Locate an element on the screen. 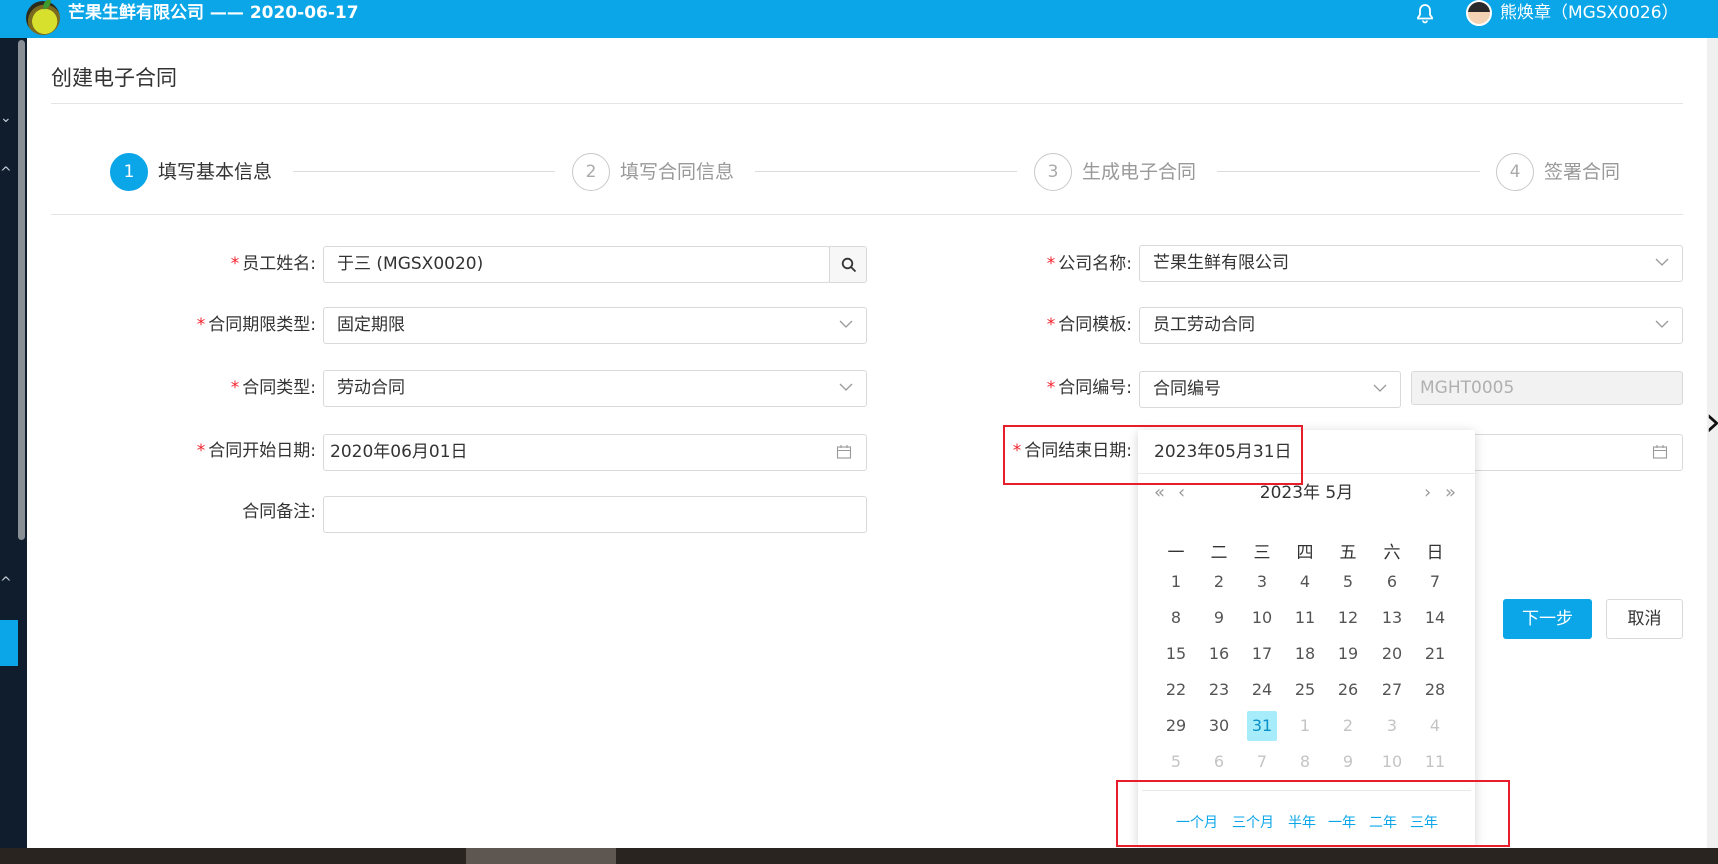 This screenshot has width=1718, height=864. term-type-value: 固定期限 is located at coordinates (371, 325).